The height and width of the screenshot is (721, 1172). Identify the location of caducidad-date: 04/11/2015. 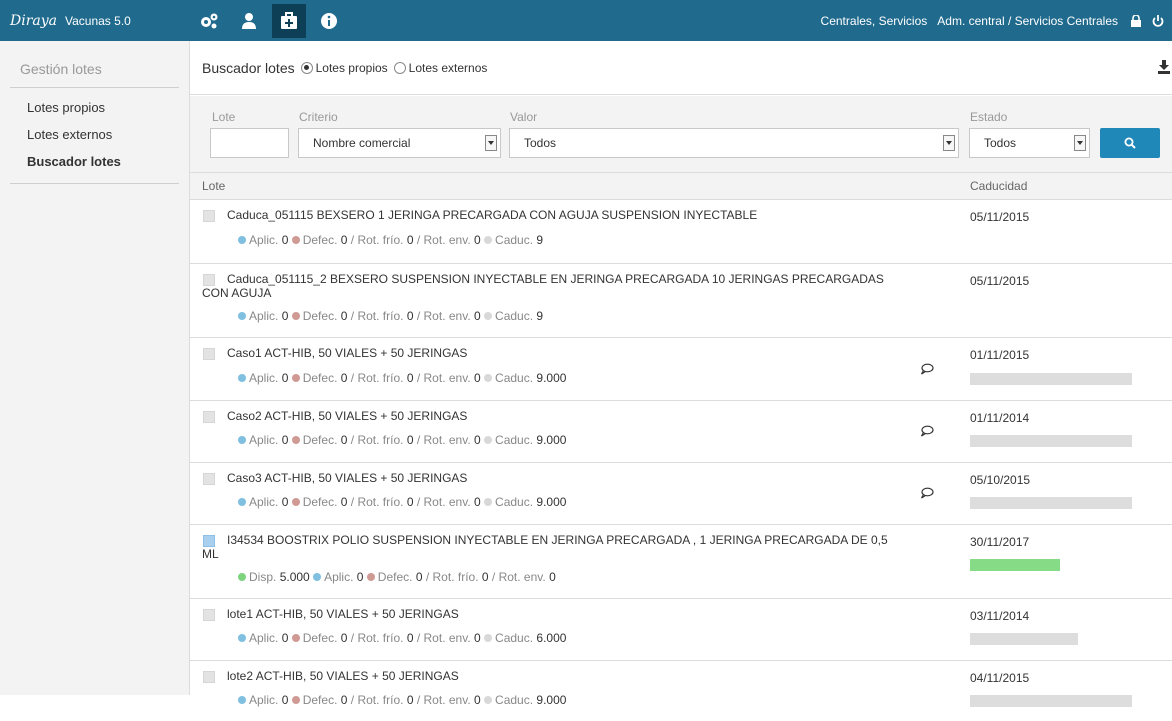
(1000, 678).